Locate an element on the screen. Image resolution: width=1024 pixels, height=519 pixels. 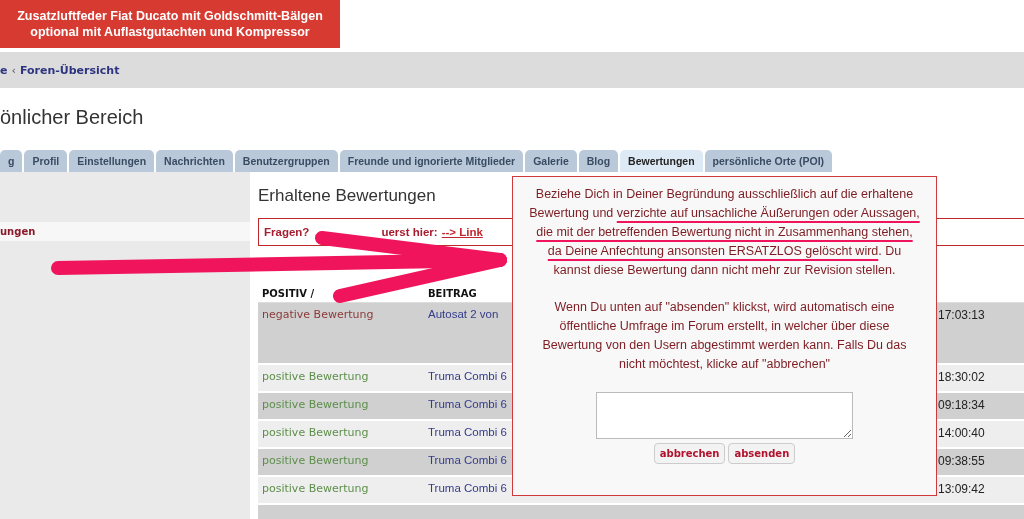
tab: persönliche Orte (POI) is located at coordinates (768, 161).